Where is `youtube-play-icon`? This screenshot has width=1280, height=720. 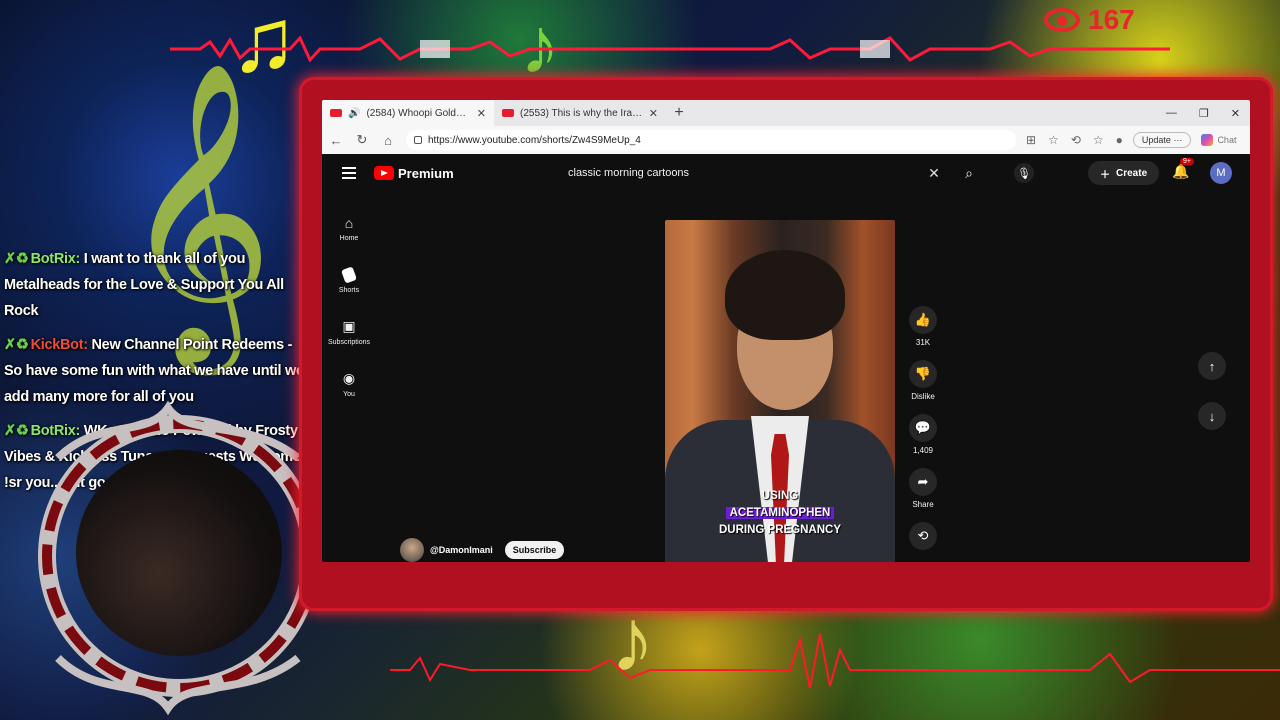
youtube-play-icon is located at coordinates (384, 173).